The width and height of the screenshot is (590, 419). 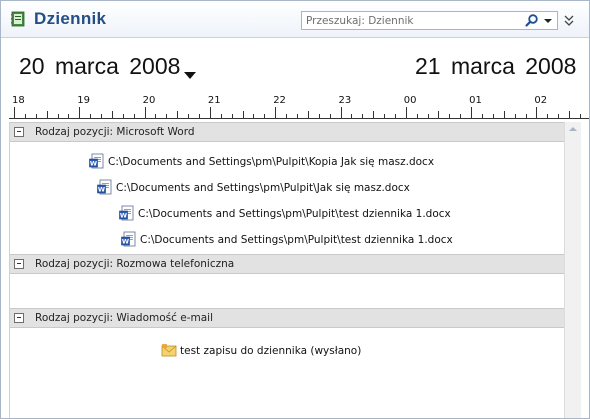 What do you see at coordinates (135, 264) in the screenshot?
I see `group-label: Rodzaj pozycji: Rozmowa telefoniczna` at bounding box center [135, 264].